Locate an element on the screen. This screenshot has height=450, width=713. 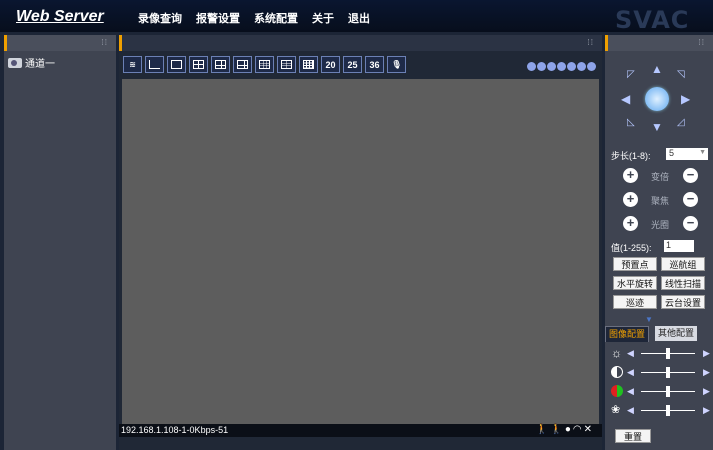
person-alarm-icon: 🚶 is located at coordinates (557, 429).